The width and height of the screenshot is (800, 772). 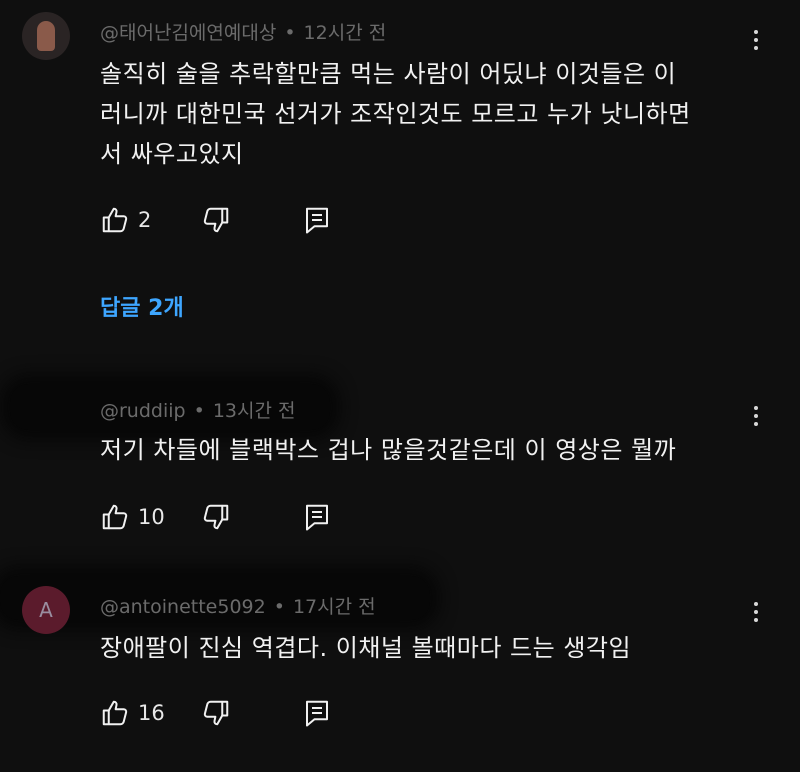 What do you see at coordinates (198, 411) in the screenshot?
I see `comment-meta: @ruddiip • 13시간 전` at bounding box center [198, 411].